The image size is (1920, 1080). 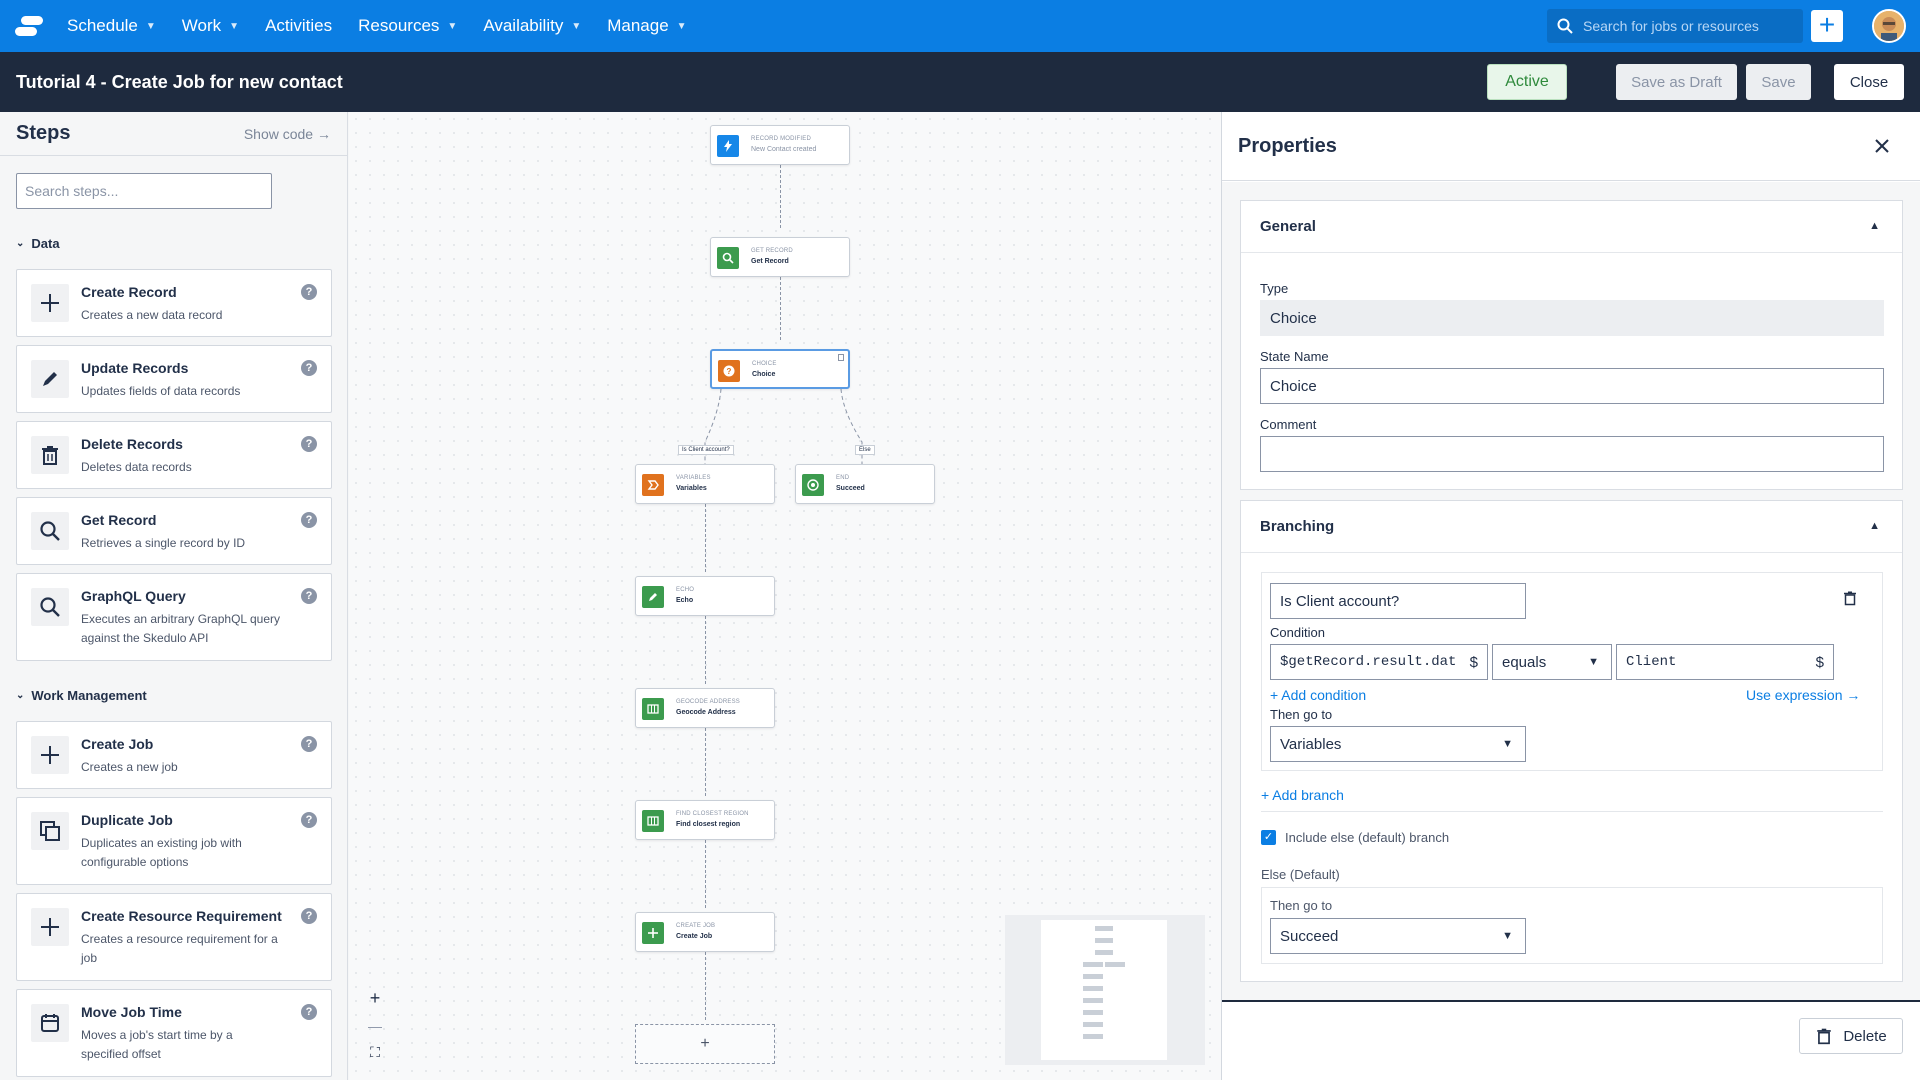 I want to click on canvas-minimap, so click(x=1105, y=990).